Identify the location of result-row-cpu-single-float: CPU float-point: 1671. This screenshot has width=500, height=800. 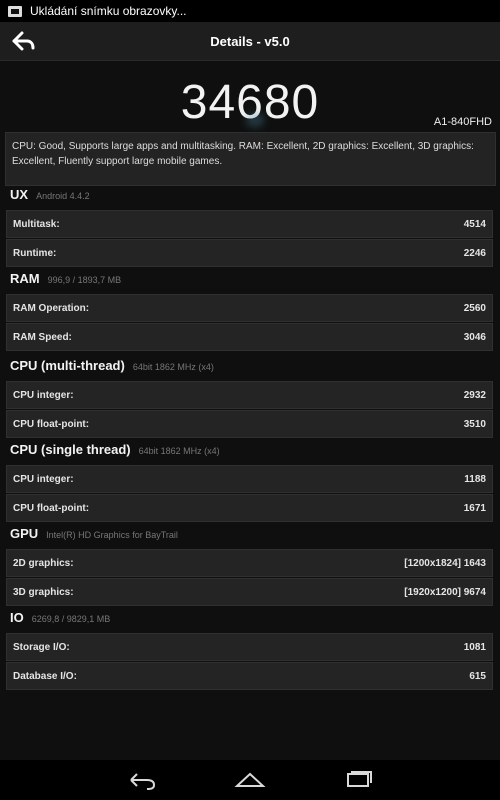
(249, 508).